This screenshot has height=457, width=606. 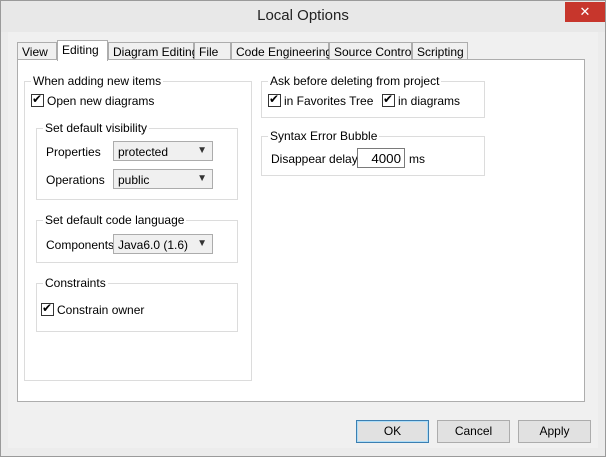 I want to click on operations-label: Operations, so click(x=75, y=180).